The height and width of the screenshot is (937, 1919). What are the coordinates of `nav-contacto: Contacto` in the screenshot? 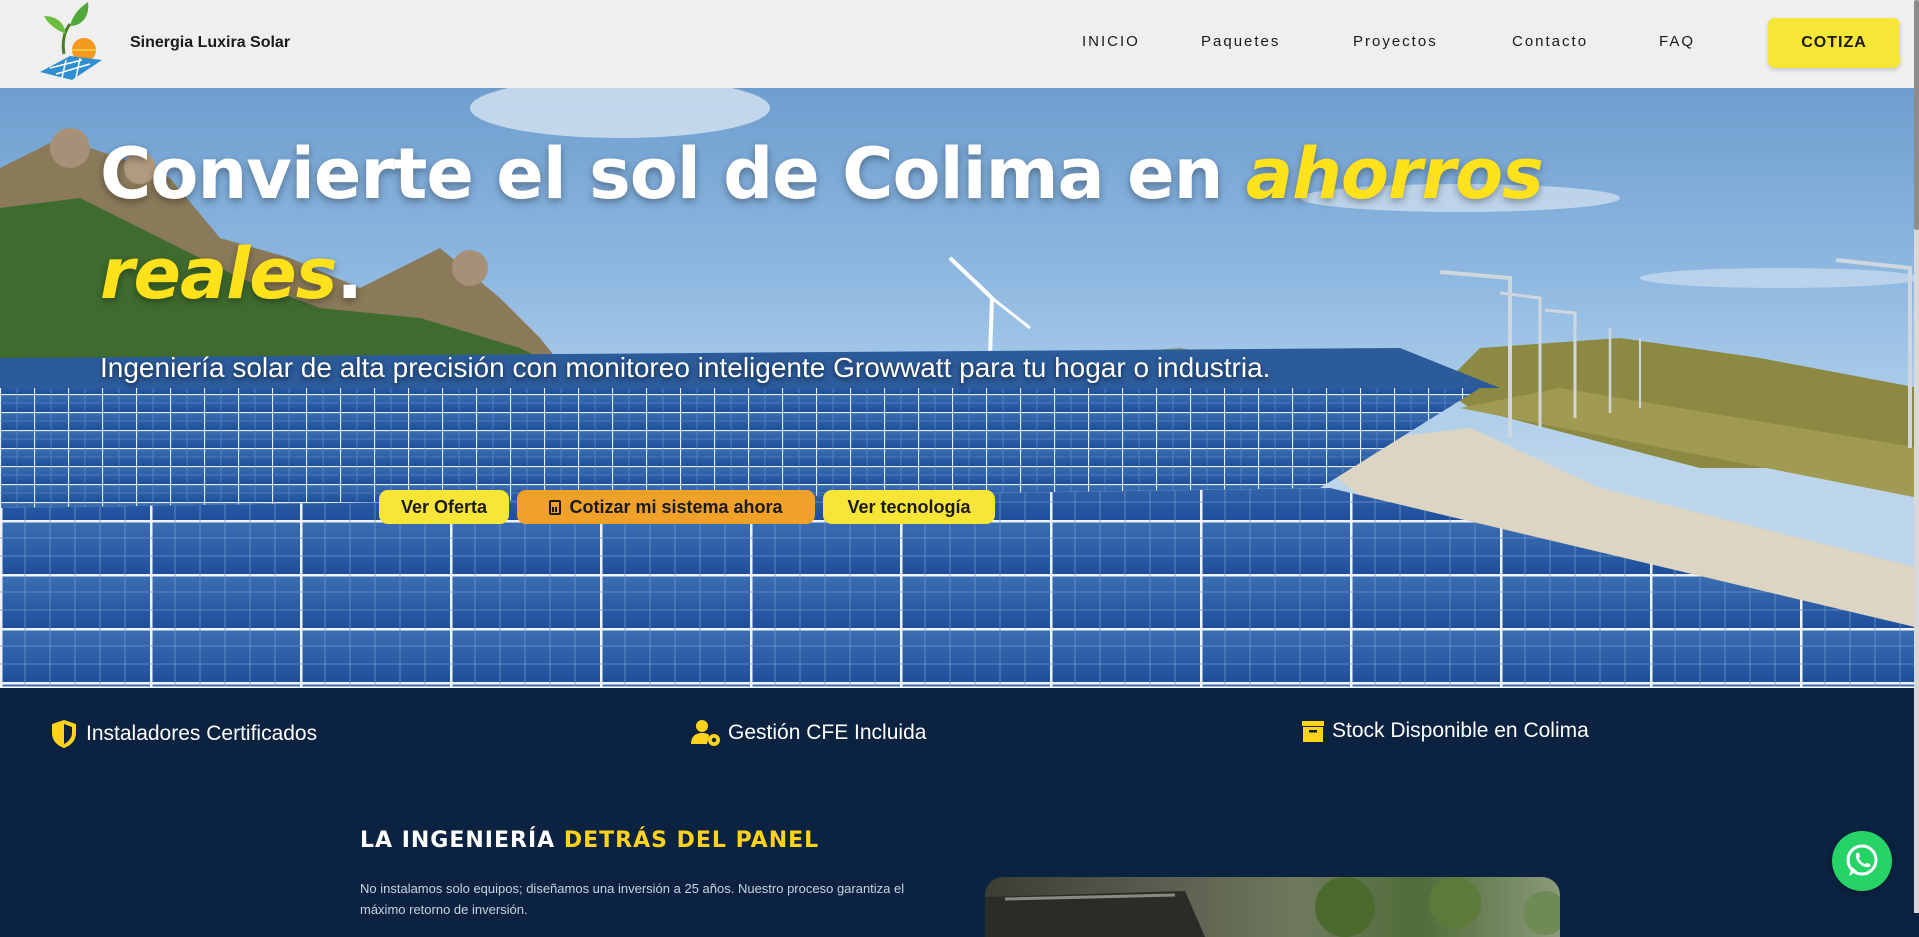 It's located at (1550, 41).